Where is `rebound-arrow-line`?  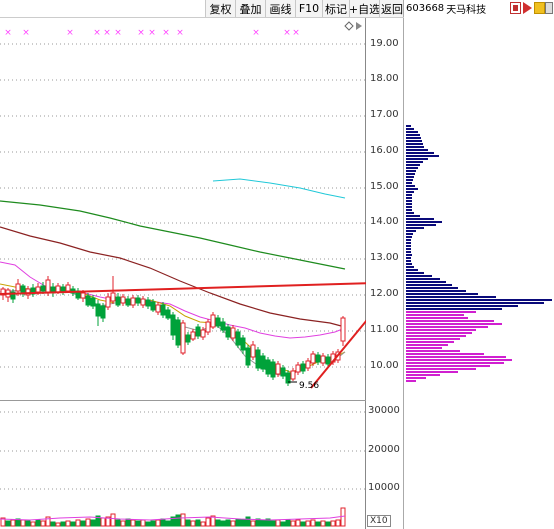
rebound-arrow-line is located at coordinates (338, 354).